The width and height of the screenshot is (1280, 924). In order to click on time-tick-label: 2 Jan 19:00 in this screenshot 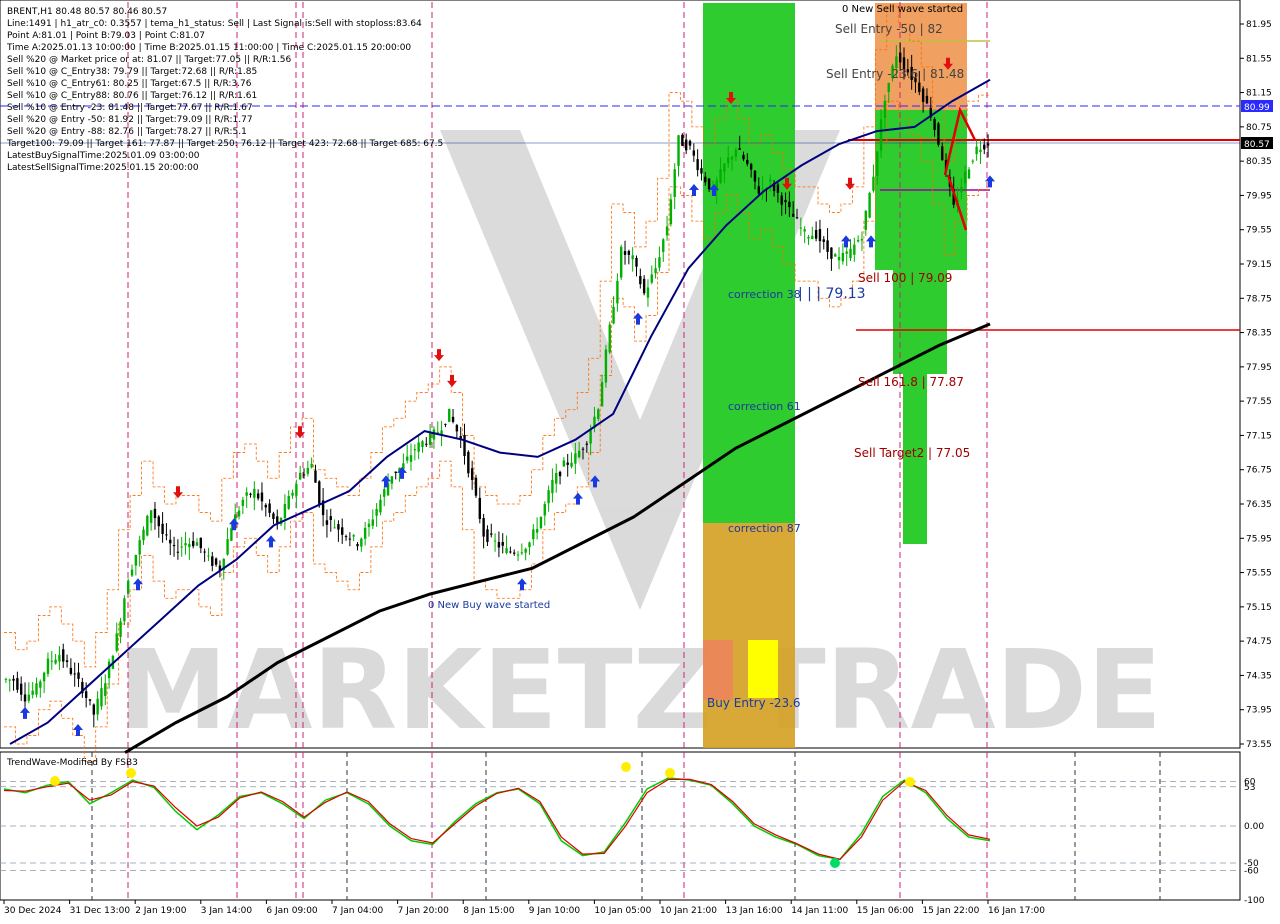, I will do `click(161, 911)`.